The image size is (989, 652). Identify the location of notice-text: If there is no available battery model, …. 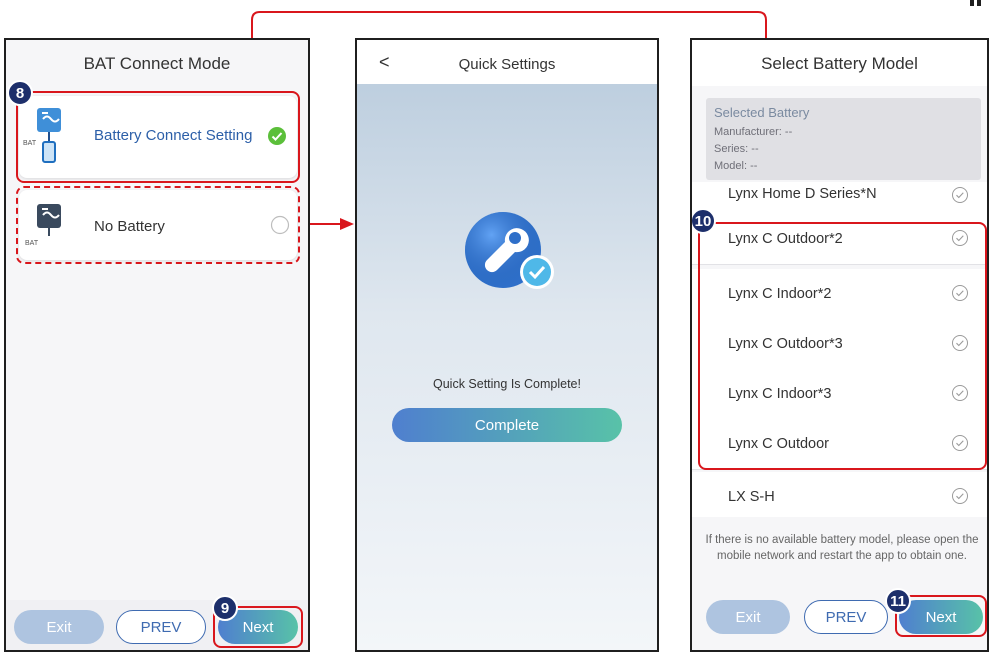
(842, 548).